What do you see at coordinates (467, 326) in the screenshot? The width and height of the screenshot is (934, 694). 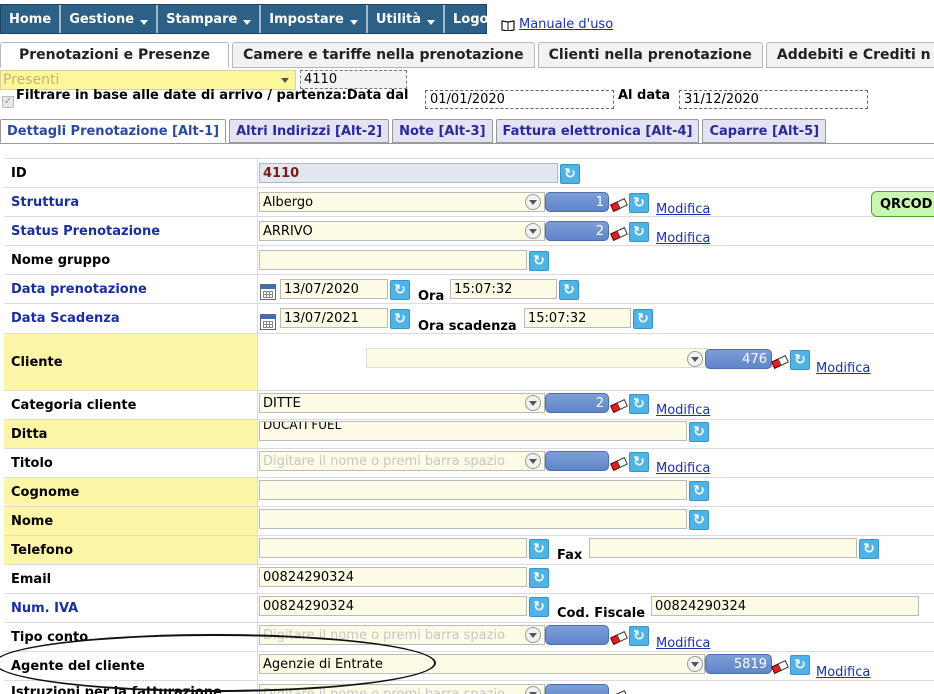 I see `ora-scadenza-label: Ora scadenza` at bounding box center [467, 326].